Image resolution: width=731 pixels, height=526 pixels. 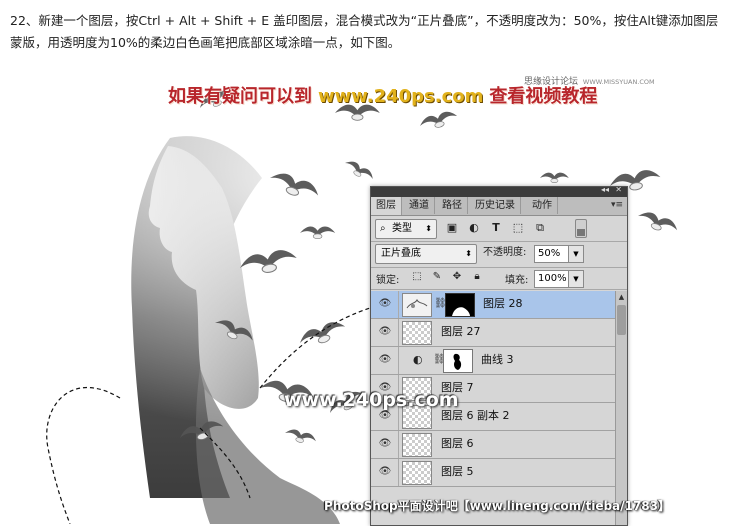 I want to click on filter-toggle-switch, so click(x=581, y=228).